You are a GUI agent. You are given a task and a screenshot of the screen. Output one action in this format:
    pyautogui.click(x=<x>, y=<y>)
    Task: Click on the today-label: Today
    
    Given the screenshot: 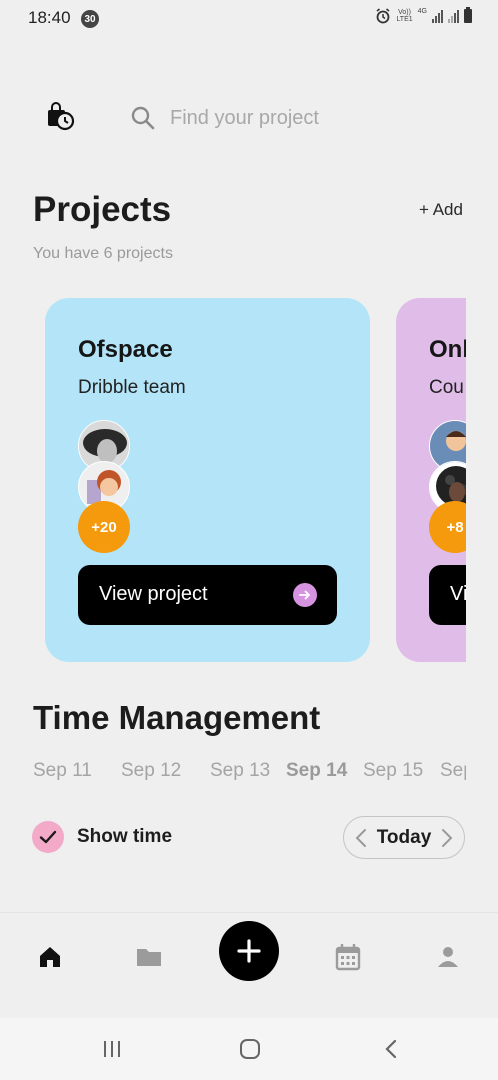 What is the action you would take?
    pyautogui.click(x=404, y=837)
    